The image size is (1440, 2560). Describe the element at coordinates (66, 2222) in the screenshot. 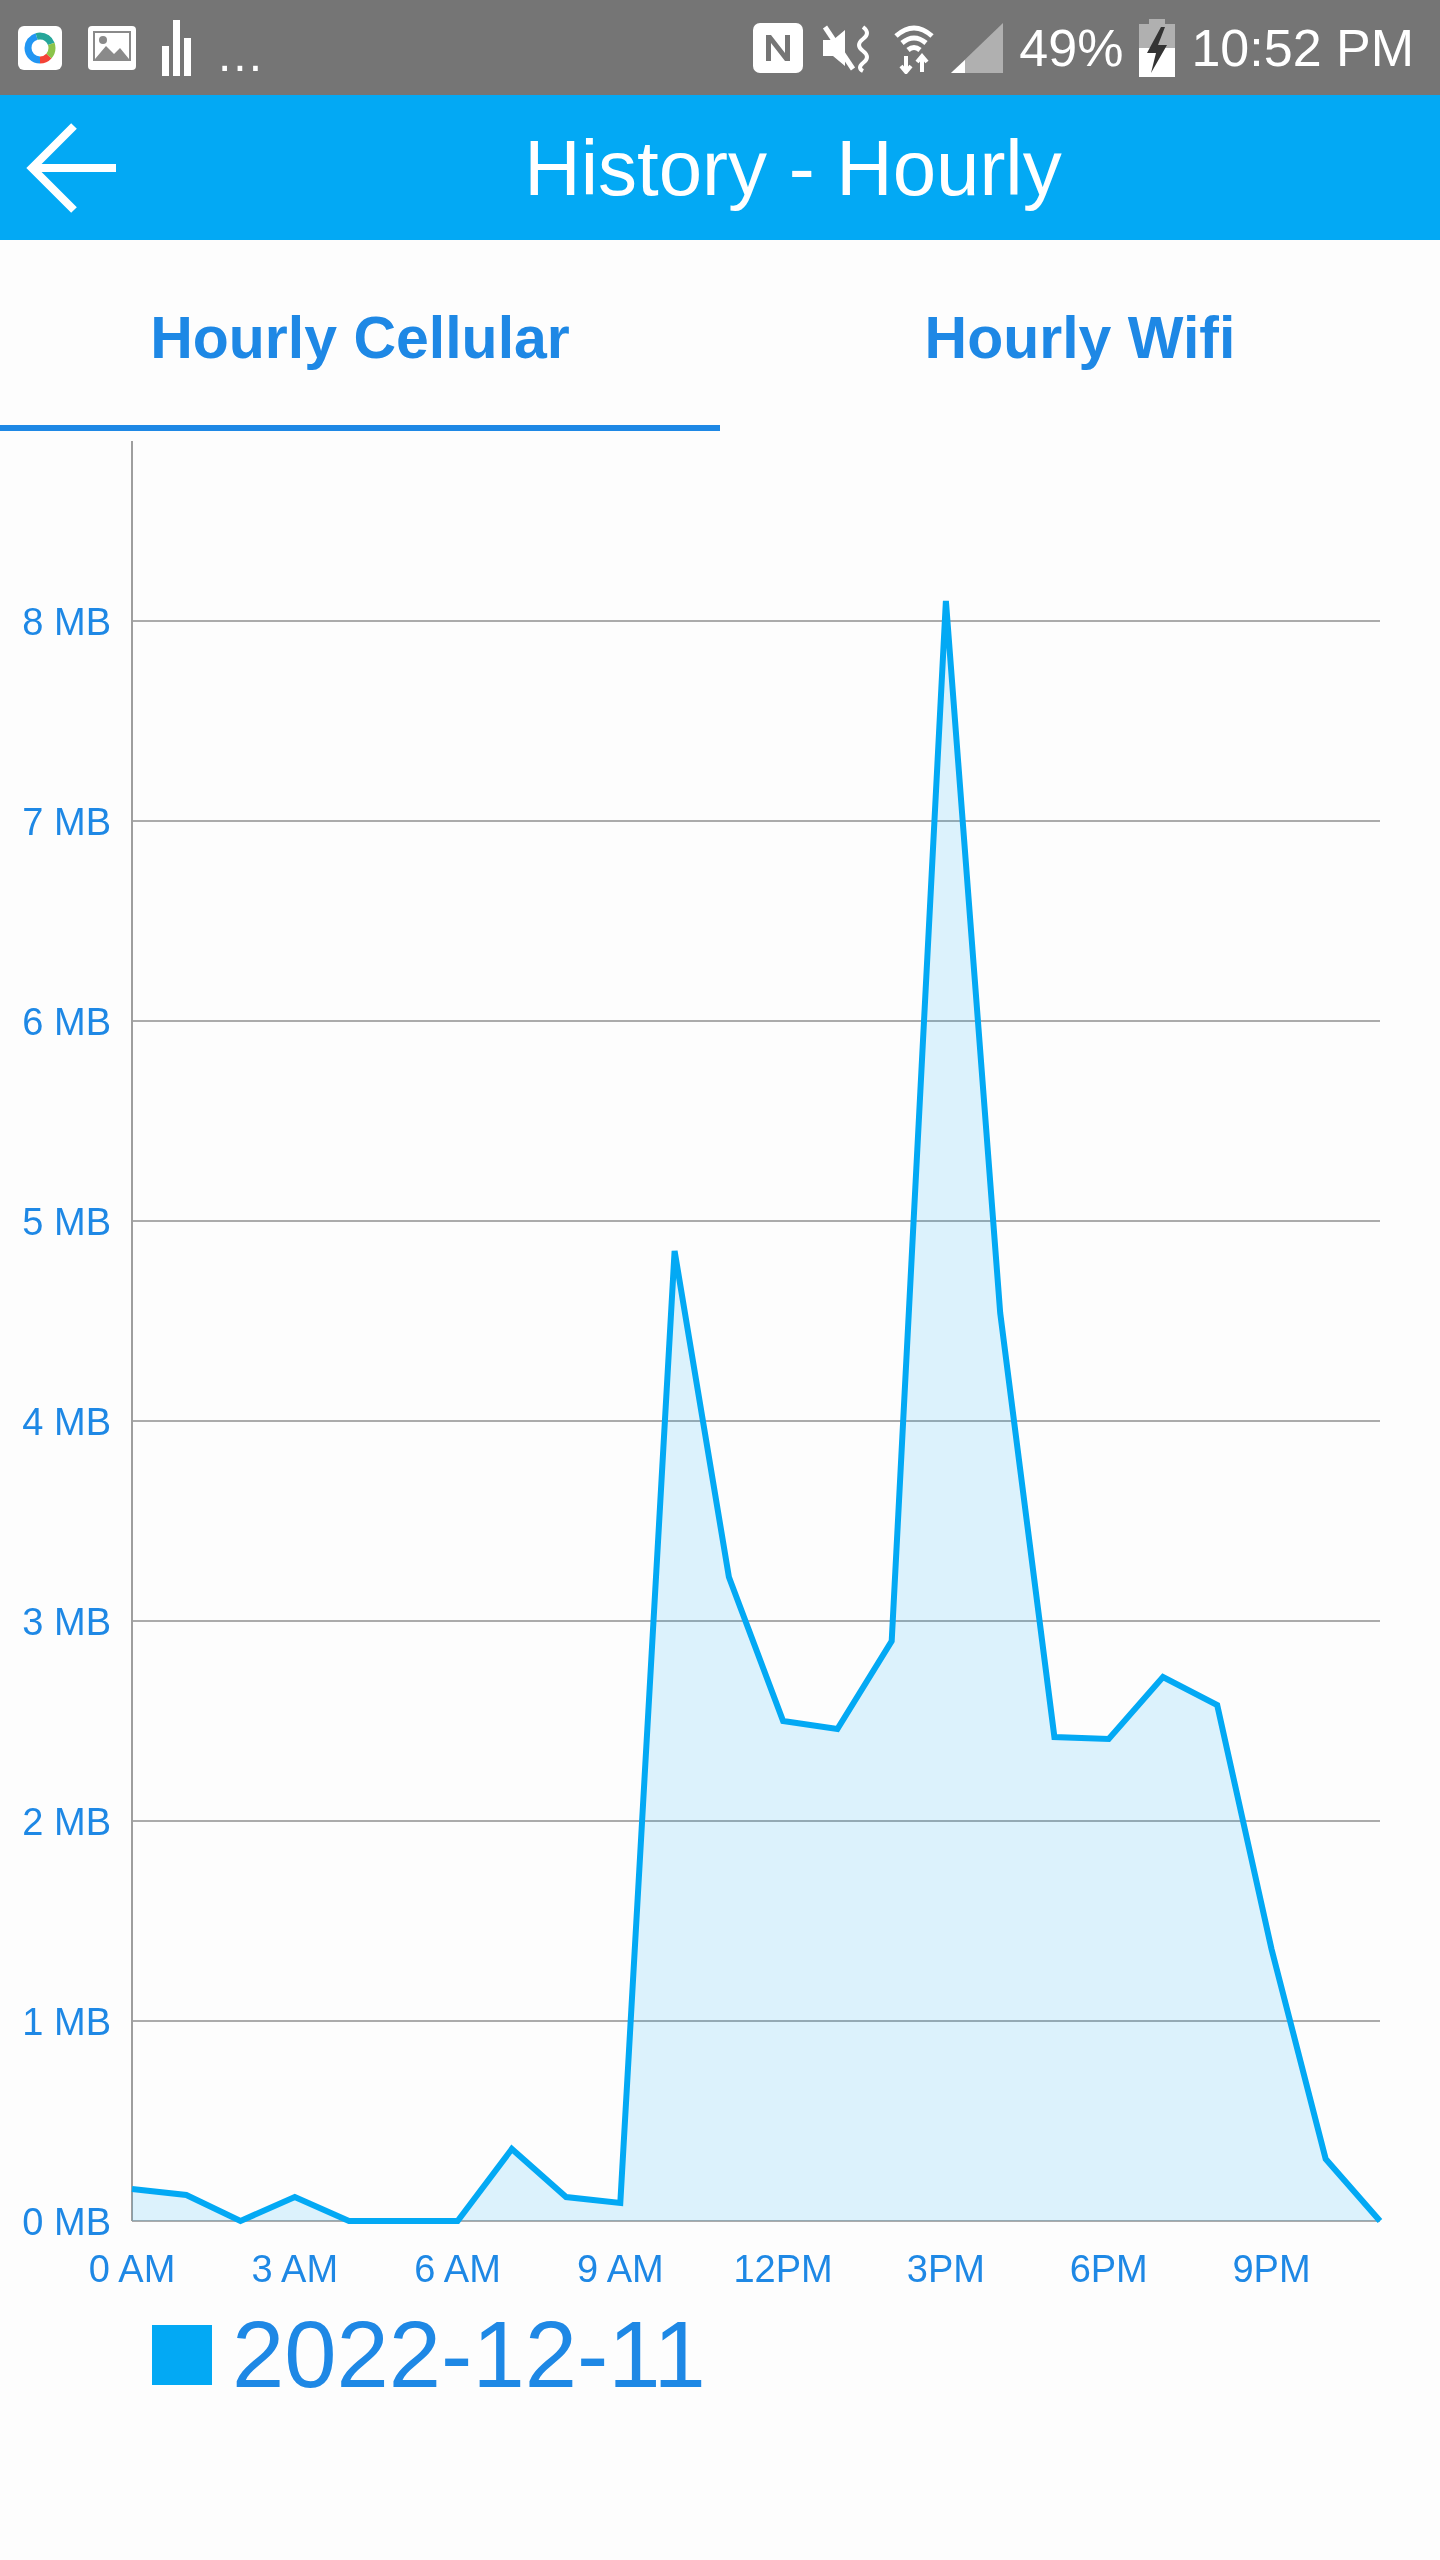

I see `y-axis-label: 0 MB` at that location.